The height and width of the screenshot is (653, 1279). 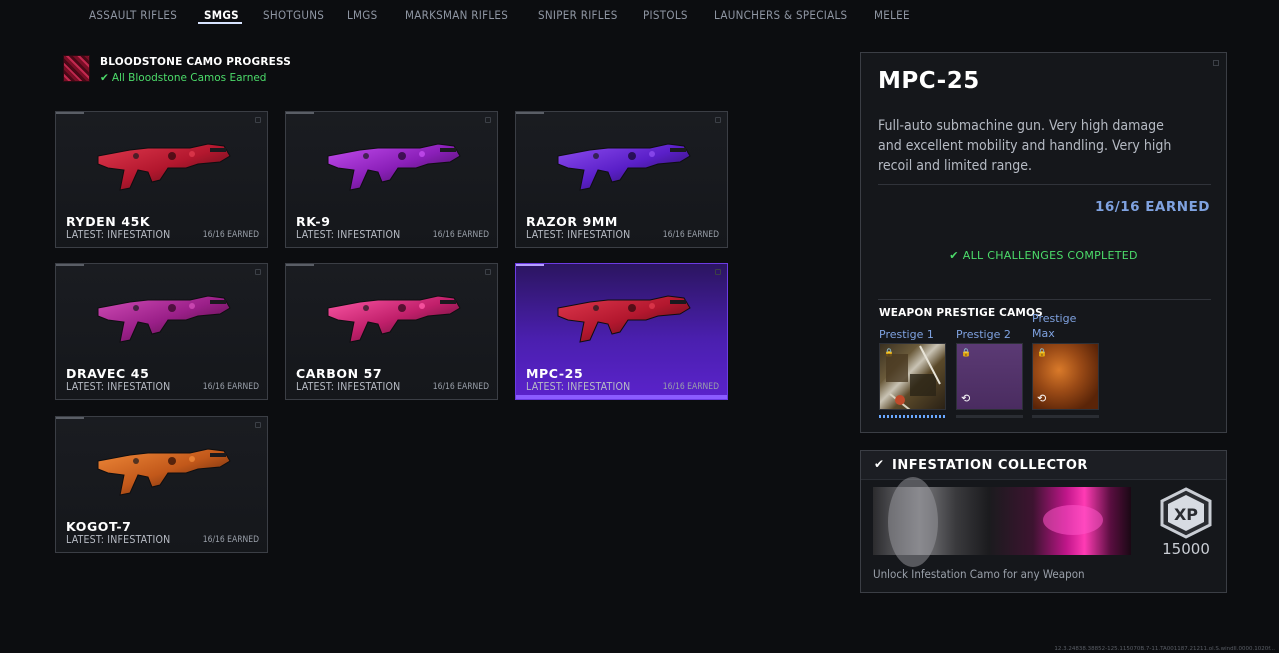 What do you see at coordinates (621, 397) in the screenshot?
I see `selected-indicator` at bounding box center [621, 397].